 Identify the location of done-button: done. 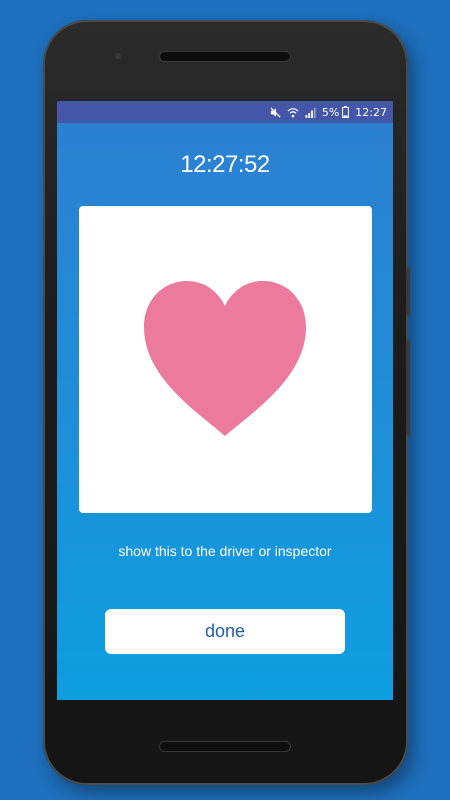
(225, 631).